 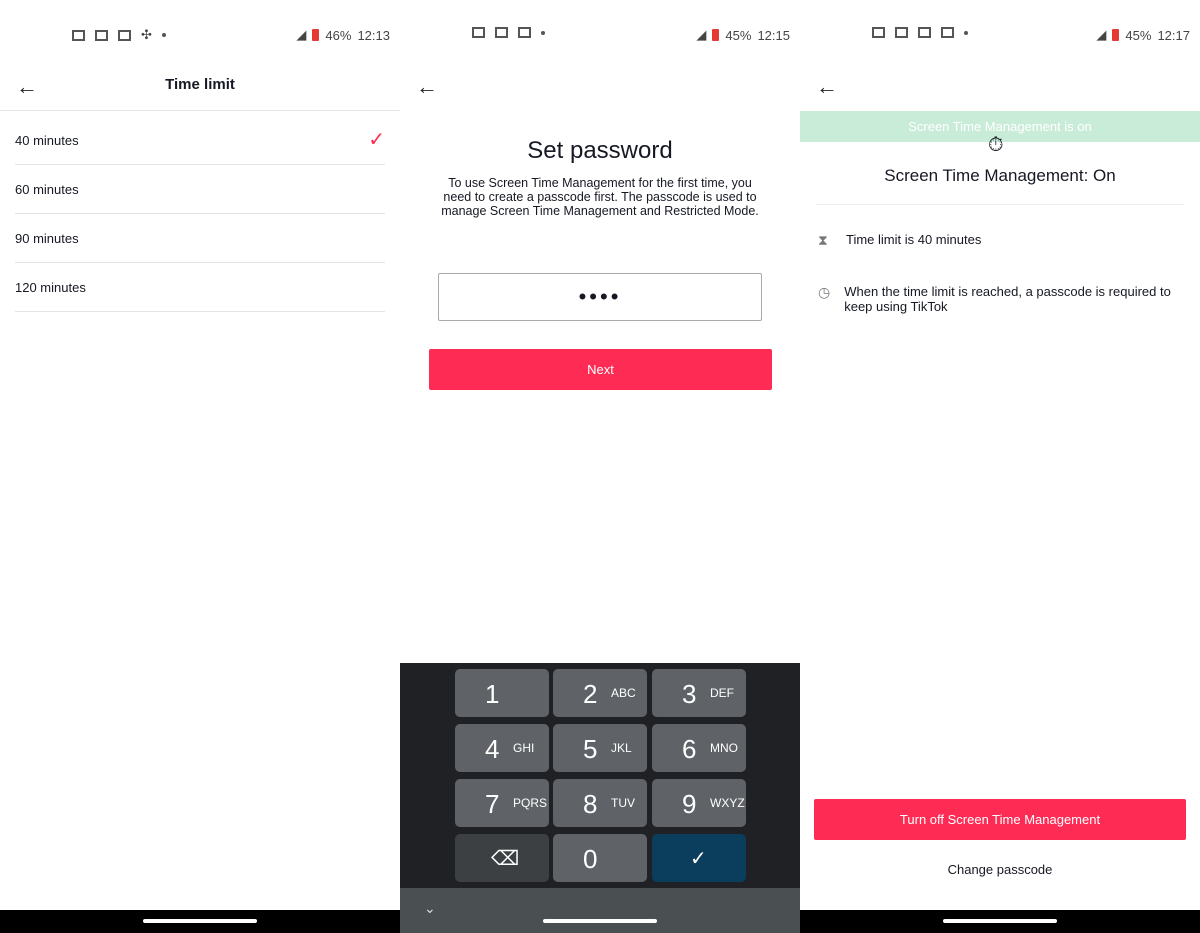 What do you see at coordinates (590, 694) in the screenshot?
I see `key-digit: 2` at bounding box center [590, 694].